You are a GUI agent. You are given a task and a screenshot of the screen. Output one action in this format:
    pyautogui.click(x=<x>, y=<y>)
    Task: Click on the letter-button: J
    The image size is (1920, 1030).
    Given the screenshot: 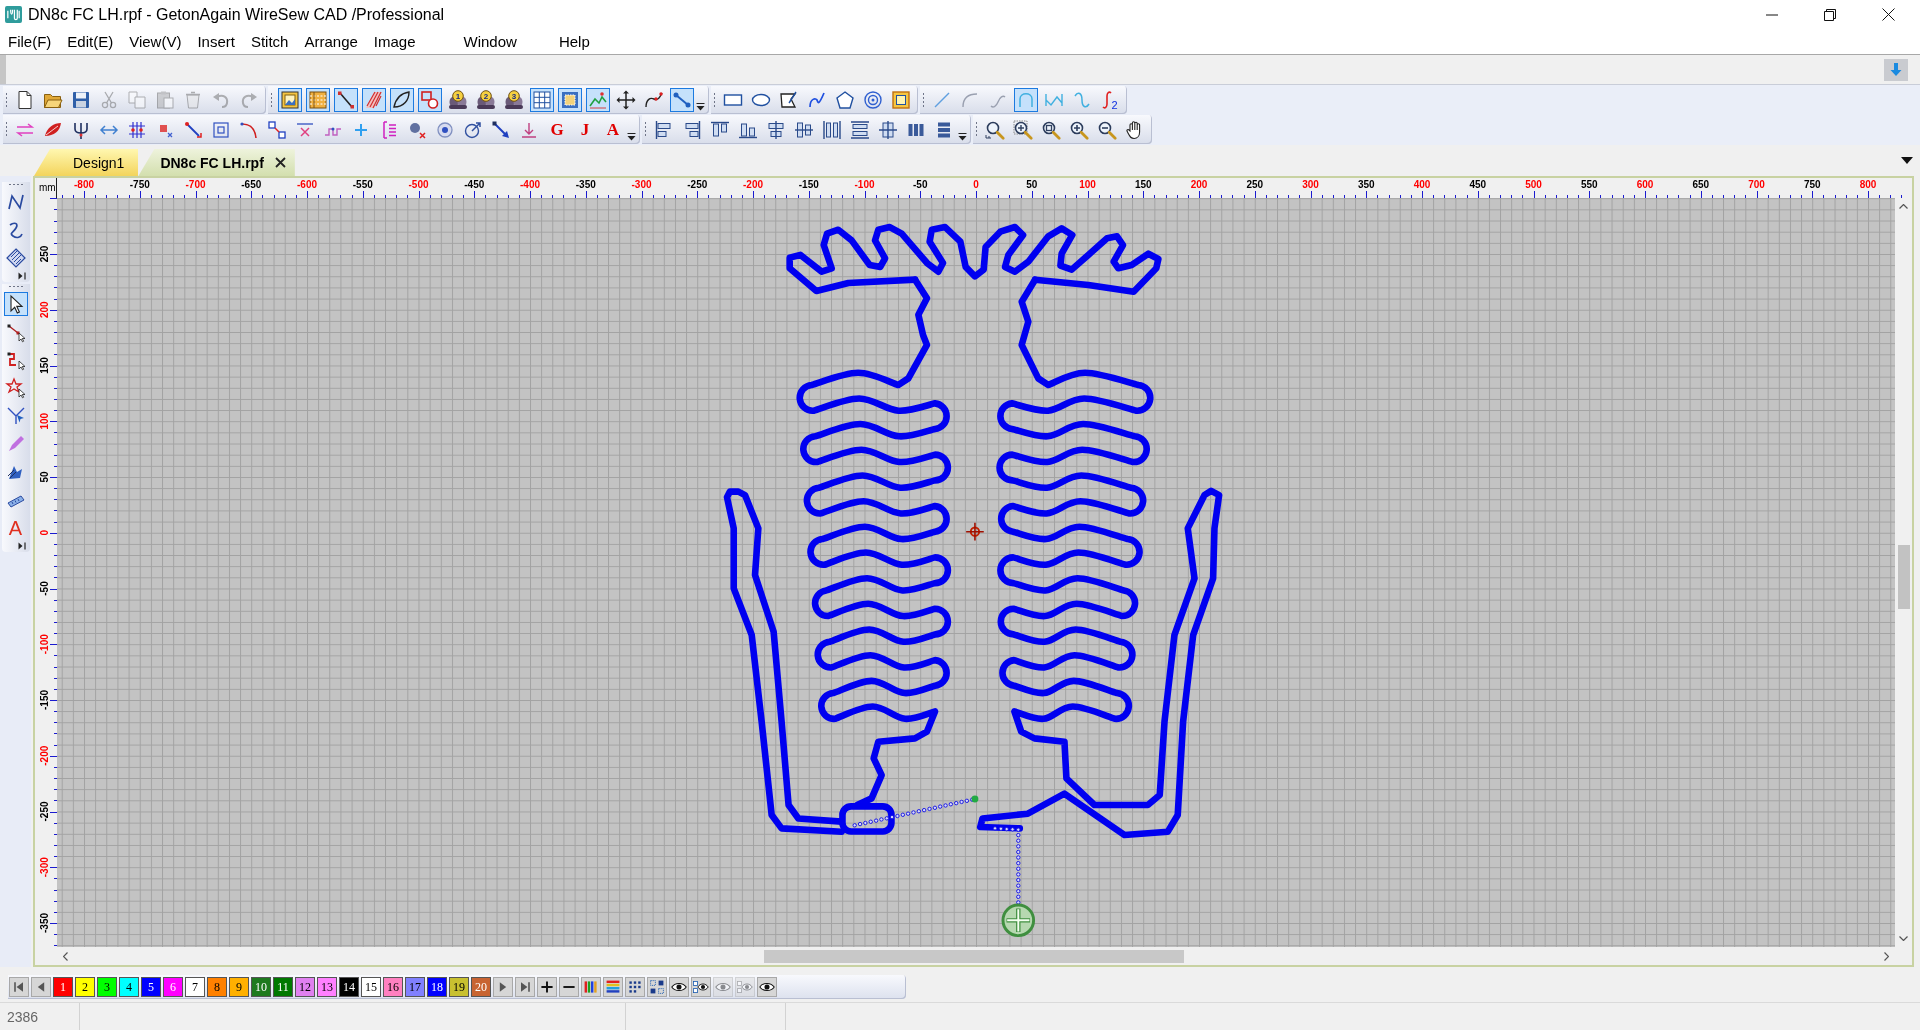 What is the action you would take?
    pyautogui.click(x=585, y=129)
    